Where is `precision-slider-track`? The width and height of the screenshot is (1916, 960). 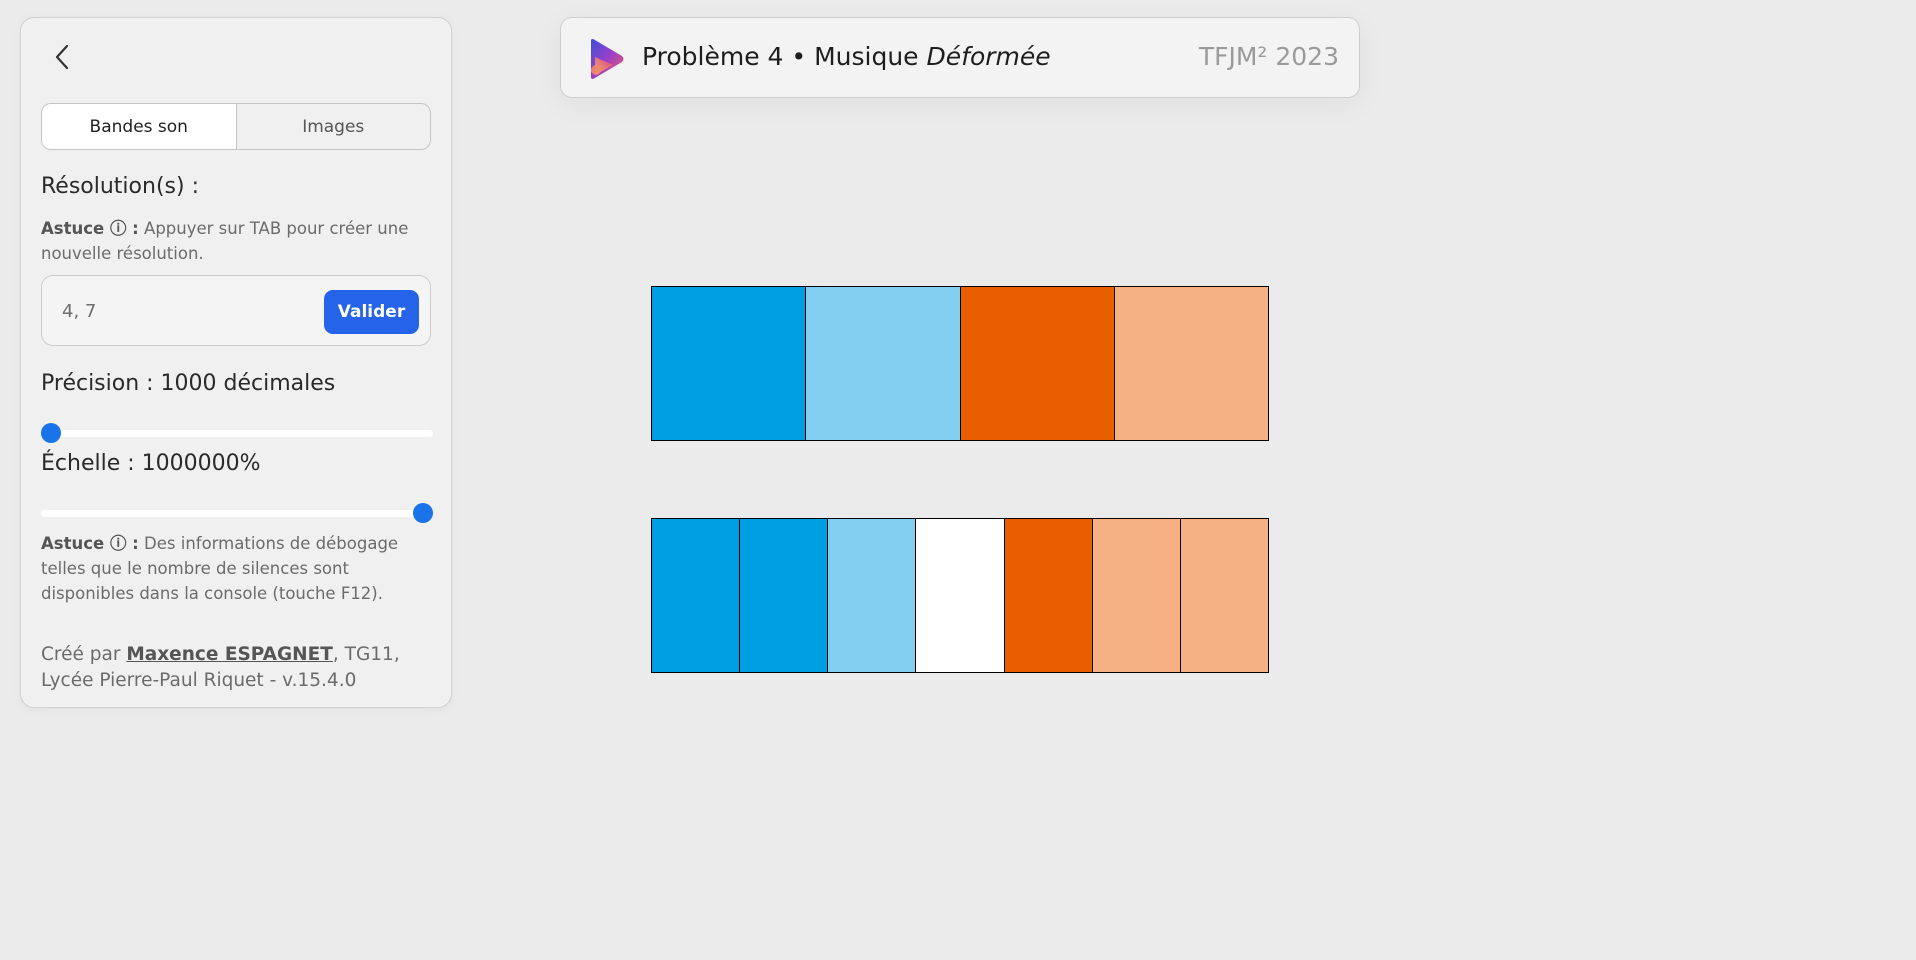
precision-slider-track is located at coordinates (237, 433).